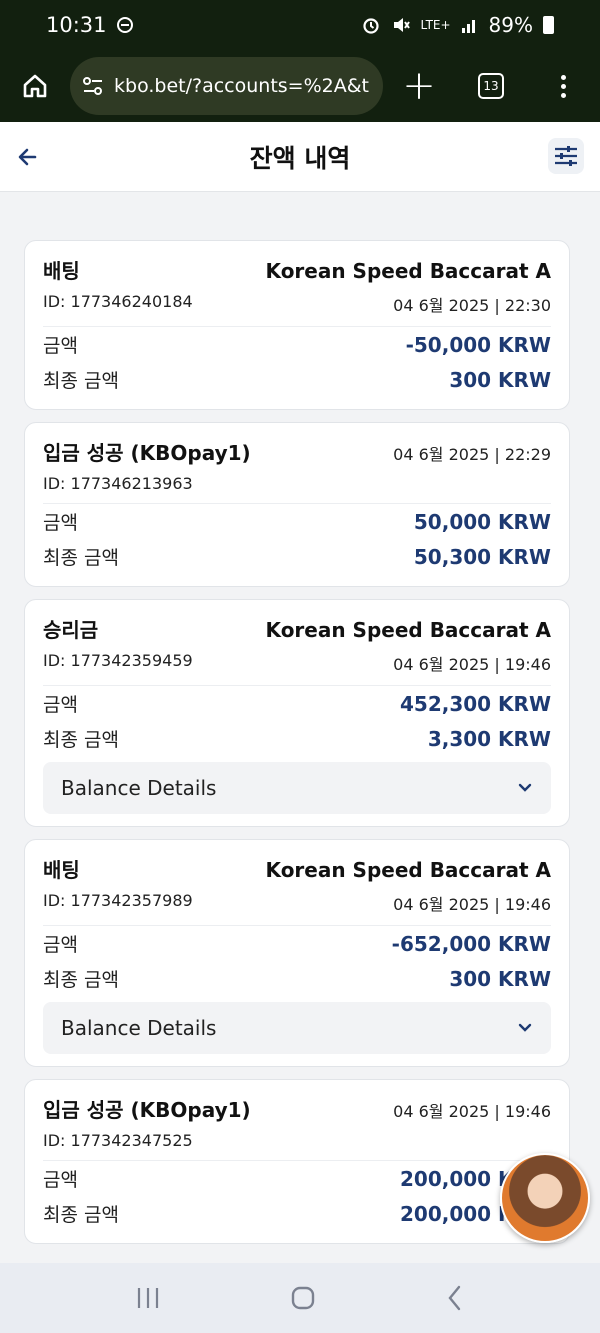  What do you see at coordinates (475, 703) in the screenshot?
I see `amount-value: 452,300 KRW` at bounding box center [475, 703].